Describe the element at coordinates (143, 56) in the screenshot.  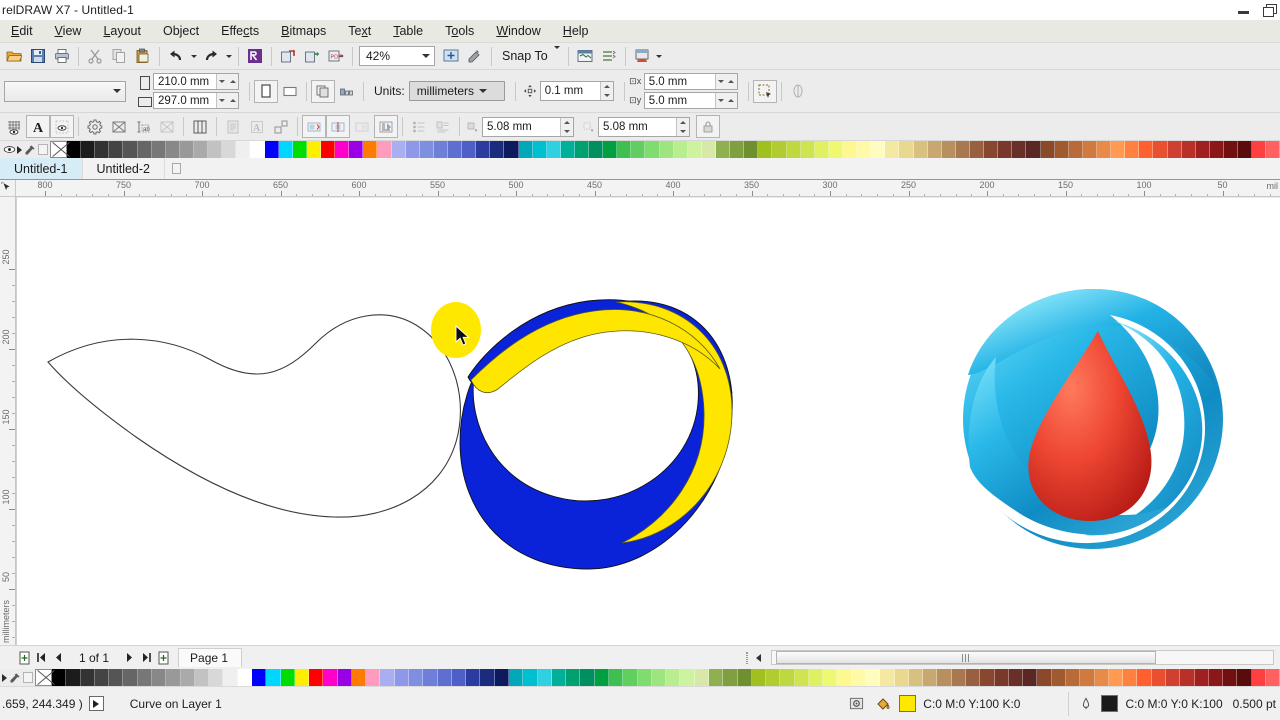
I see `paste-icon` at that location.